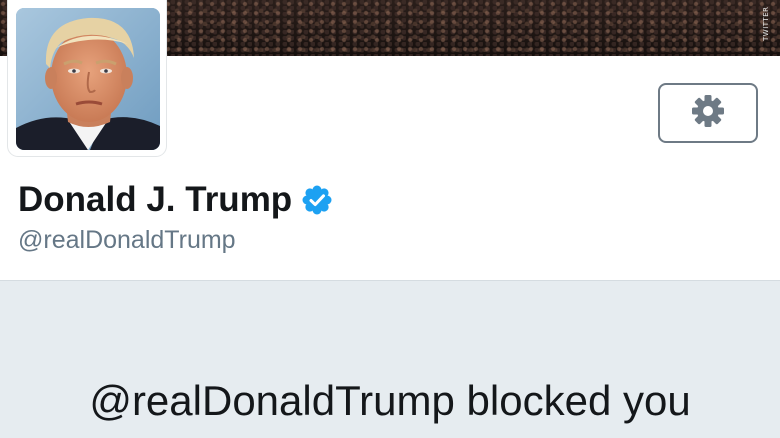 Image resolution: width=780 pixels, height=438 pixels. I want to click on blocked-notice-text: @realDonaldTrump blocked you, so click(390, 400).